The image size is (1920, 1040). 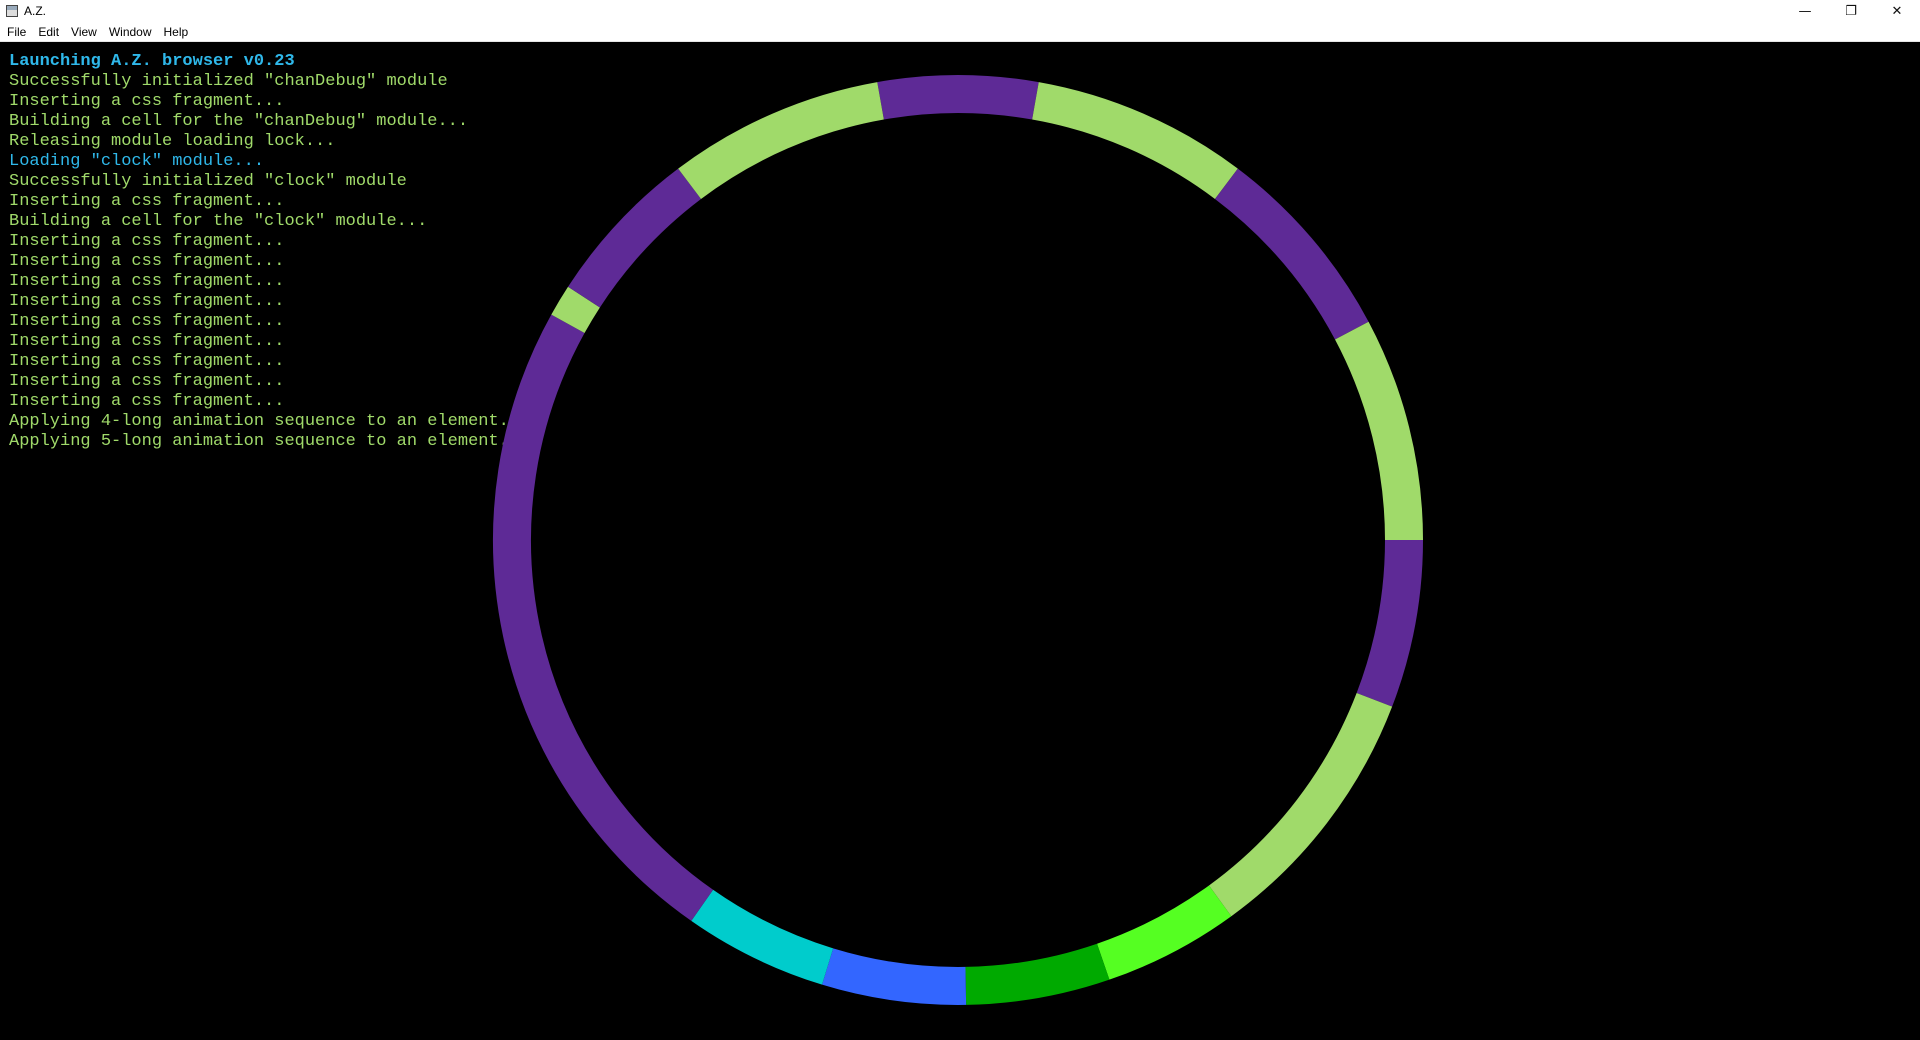 I want to click on menu-bar: File Edit View Window Help, so click(x=960, y=32).